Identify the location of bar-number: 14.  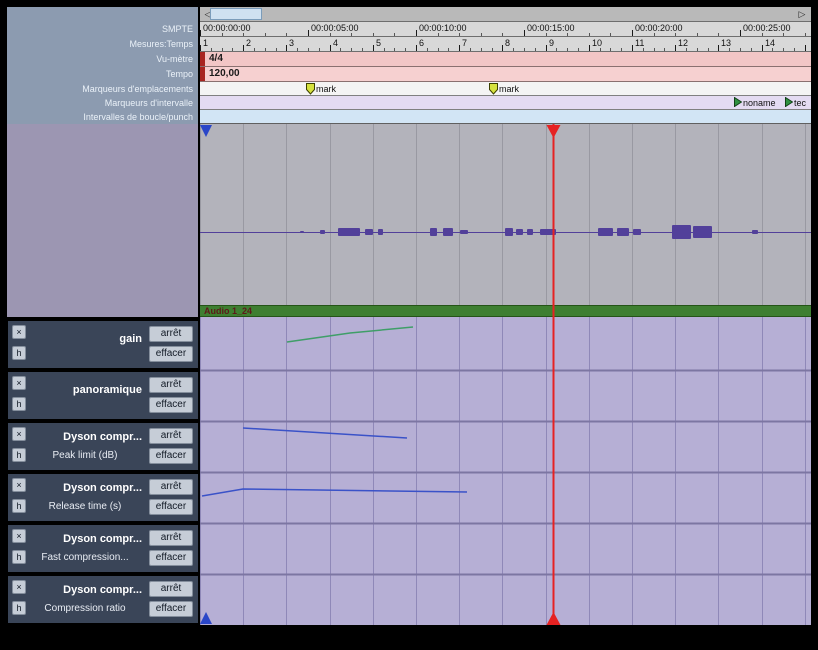
(770, 43).